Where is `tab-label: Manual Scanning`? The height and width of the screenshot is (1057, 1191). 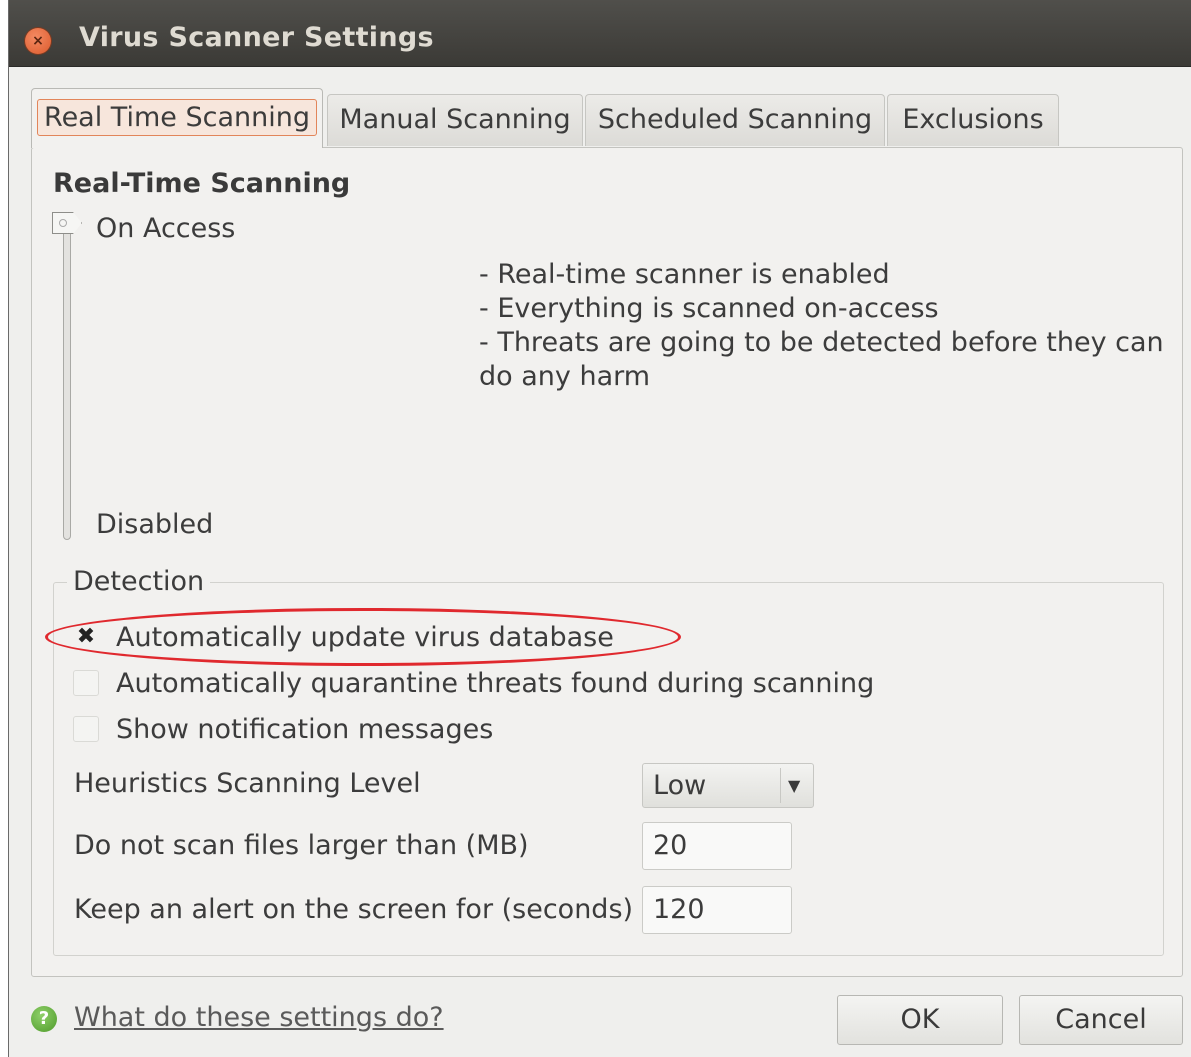
tab-label: Manual Scanning is located at coordinates (455, 119).